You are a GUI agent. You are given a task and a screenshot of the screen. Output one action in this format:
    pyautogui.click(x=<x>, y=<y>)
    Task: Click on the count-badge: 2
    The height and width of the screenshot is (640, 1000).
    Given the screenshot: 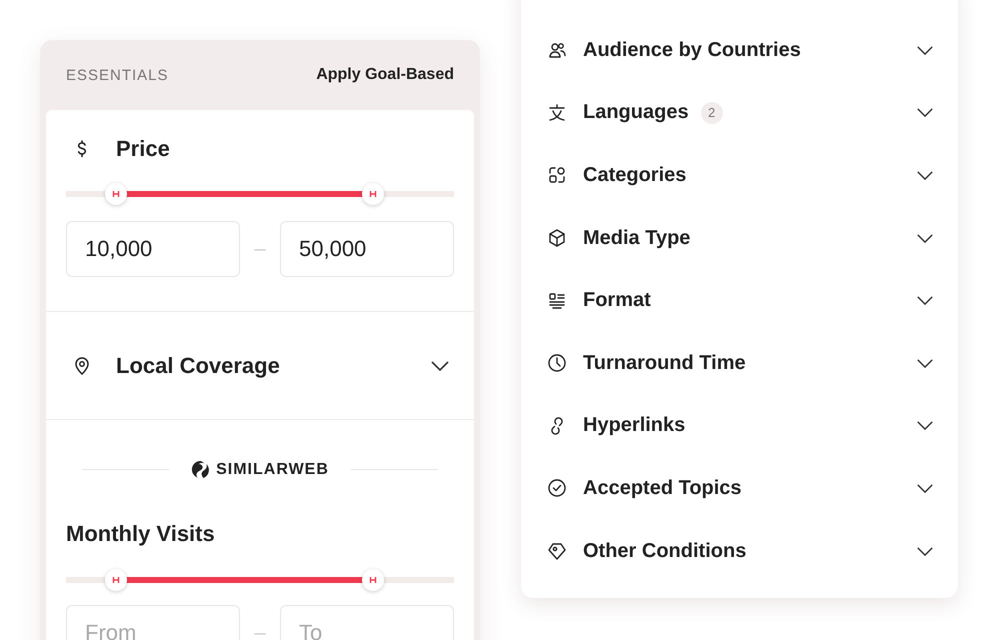 What is the action you would take?
    pyautogui.click(x=711, y=113)
    